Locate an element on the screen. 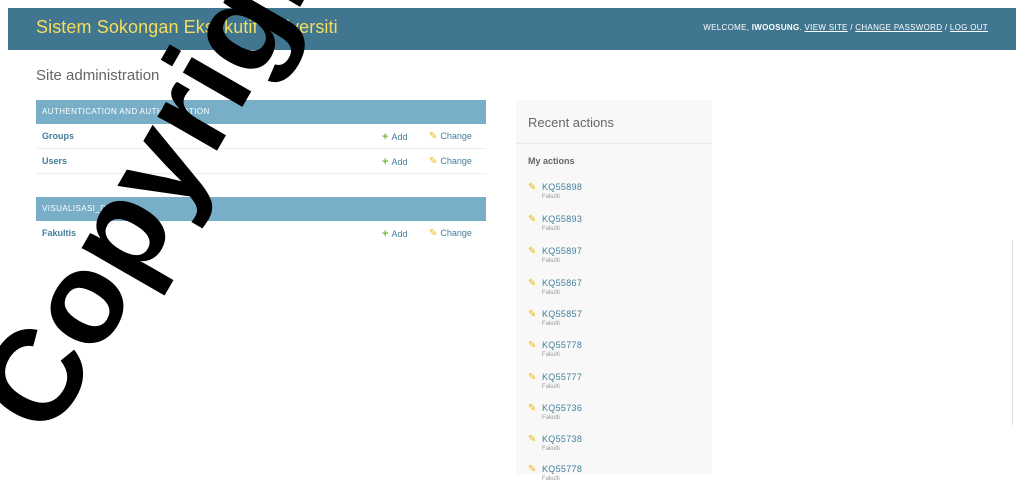  site-branding: Sistem Sokongan Eksekutif Universiti is located at coordinates (187, 27).